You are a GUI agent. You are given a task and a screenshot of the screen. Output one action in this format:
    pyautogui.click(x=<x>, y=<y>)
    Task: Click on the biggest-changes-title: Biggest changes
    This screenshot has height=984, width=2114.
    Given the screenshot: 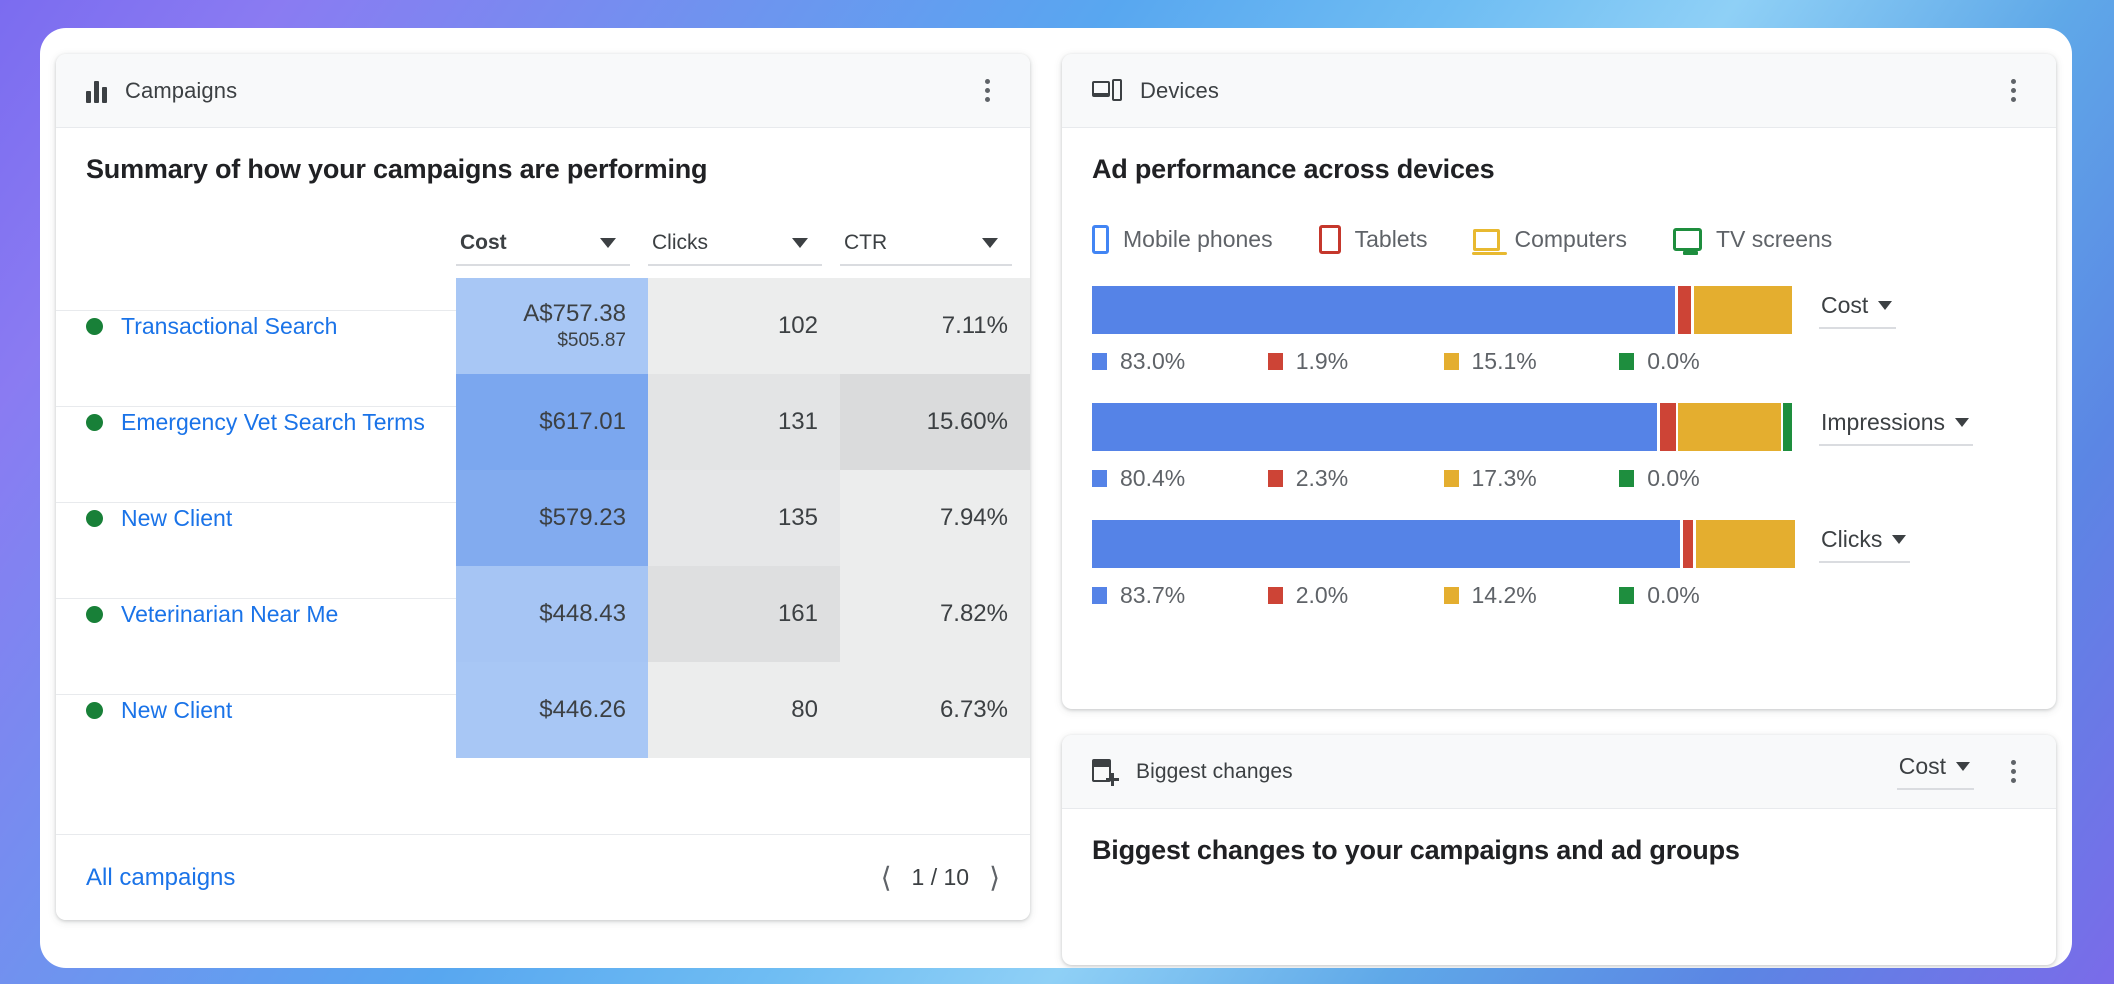 What is the action you would take?
    pyautogui.click(x=1214, y=771)
    